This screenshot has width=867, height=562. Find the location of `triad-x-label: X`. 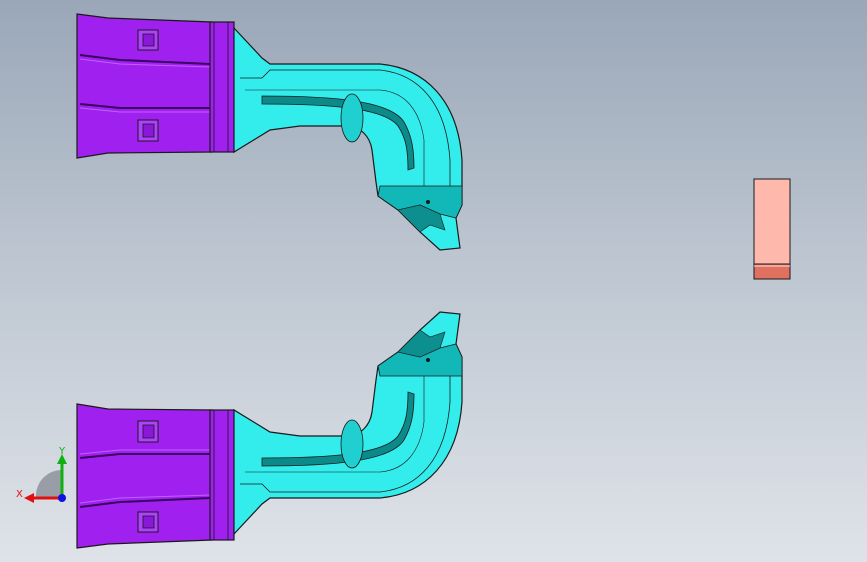

triad-x-label: X is located at coordinates (19, 494).